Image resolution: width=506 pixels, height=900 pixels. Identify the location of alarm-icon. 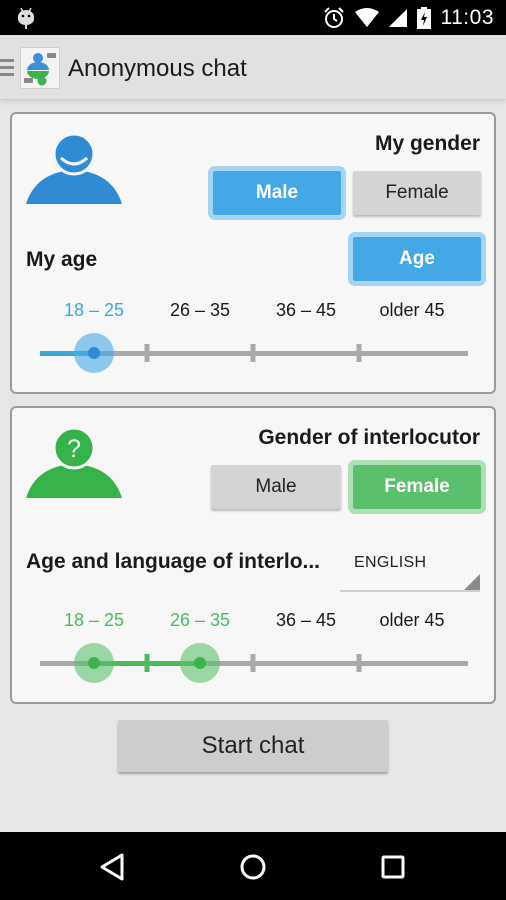
(333, 17).